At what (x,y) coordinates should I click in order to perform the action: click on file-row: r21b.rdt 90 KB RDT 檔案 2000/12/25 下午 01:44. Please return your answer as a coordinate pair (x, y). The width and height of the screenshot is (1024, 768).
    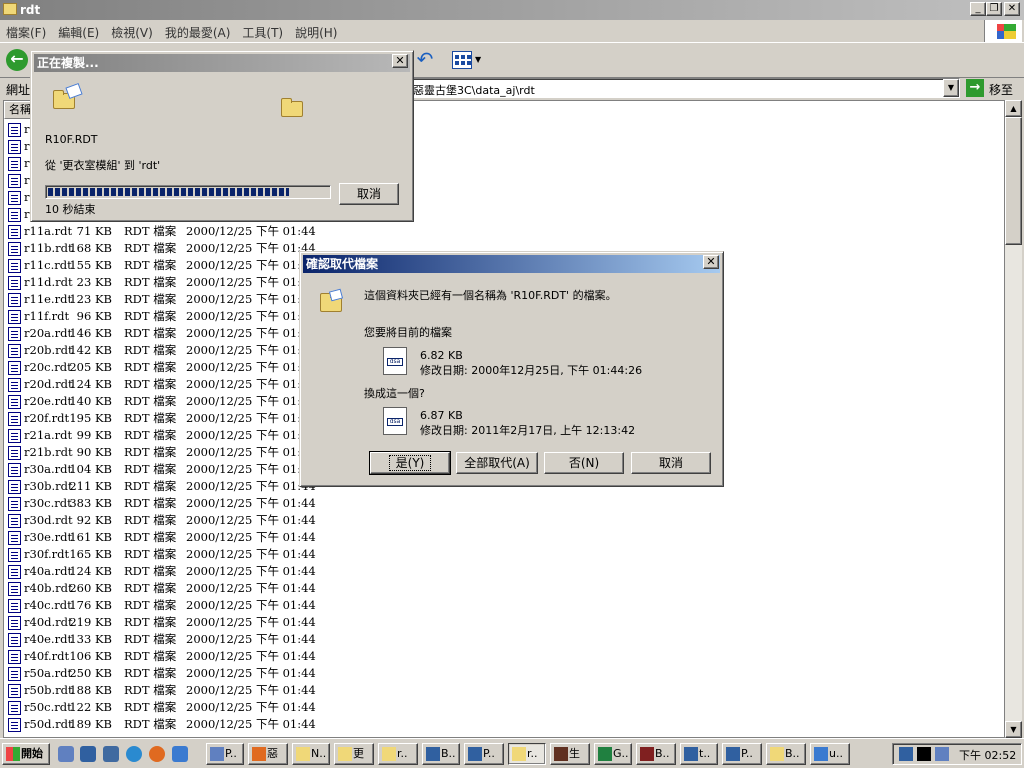
    Looking at the image, I should click on (162, 452).